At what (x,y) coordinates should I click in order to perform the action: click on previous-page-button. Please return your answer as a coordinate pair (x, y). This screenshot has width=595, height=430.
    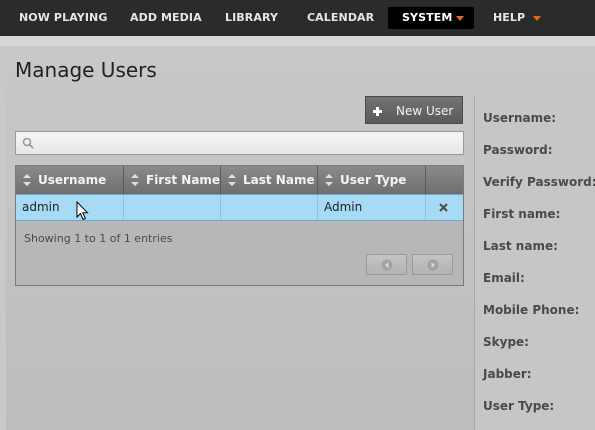
    Looking at the image, I should click on (386, 264).